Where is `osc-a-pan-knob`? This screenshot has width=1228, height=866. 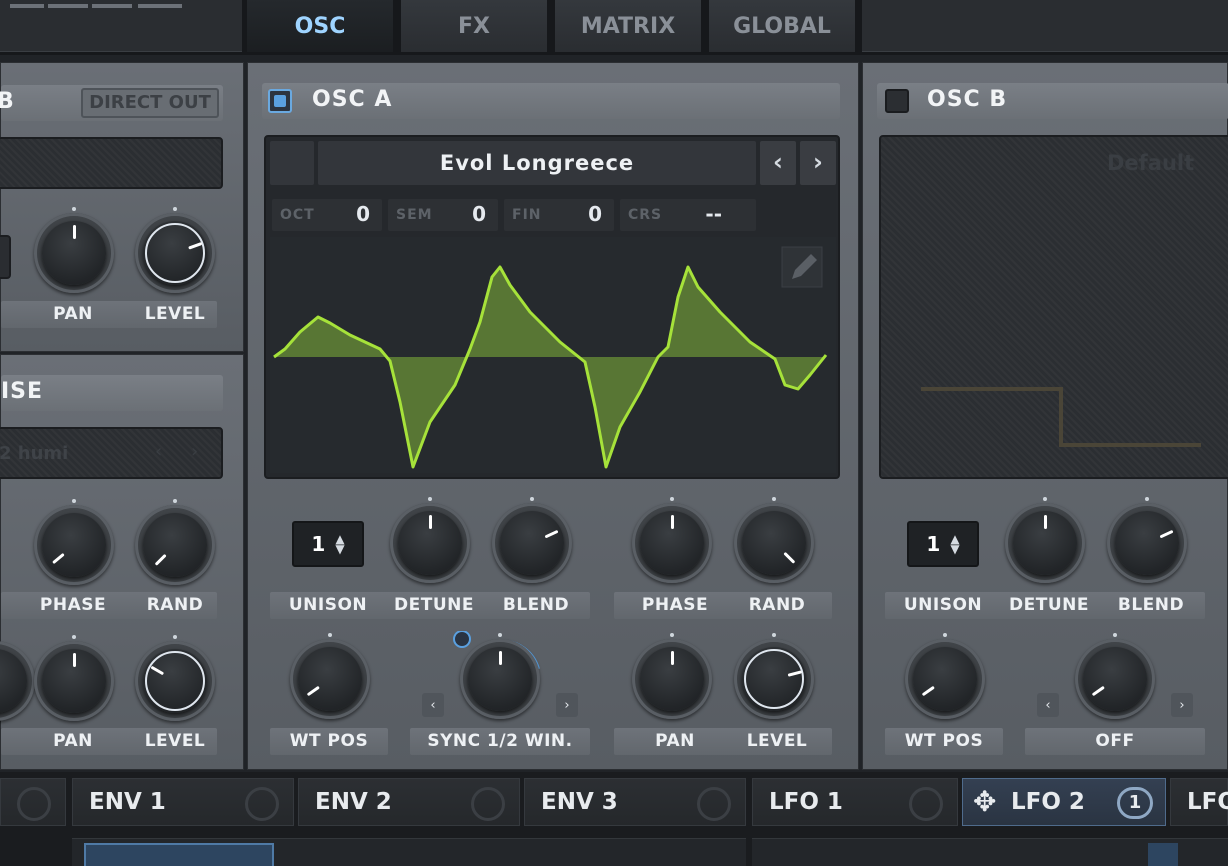 osc-a-pan-knob is located at coordinates (672, 676).